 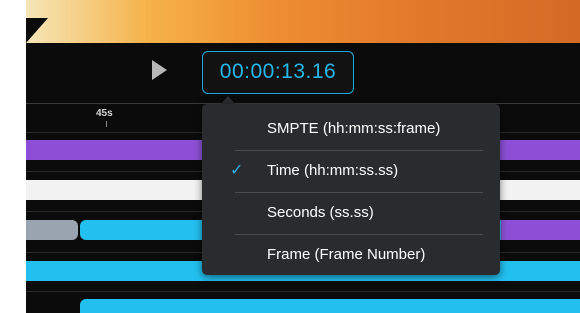 What do you see at coordinates (303, 291) in the screenshot?
I see `track-divider` at bounding box center [303, 291].